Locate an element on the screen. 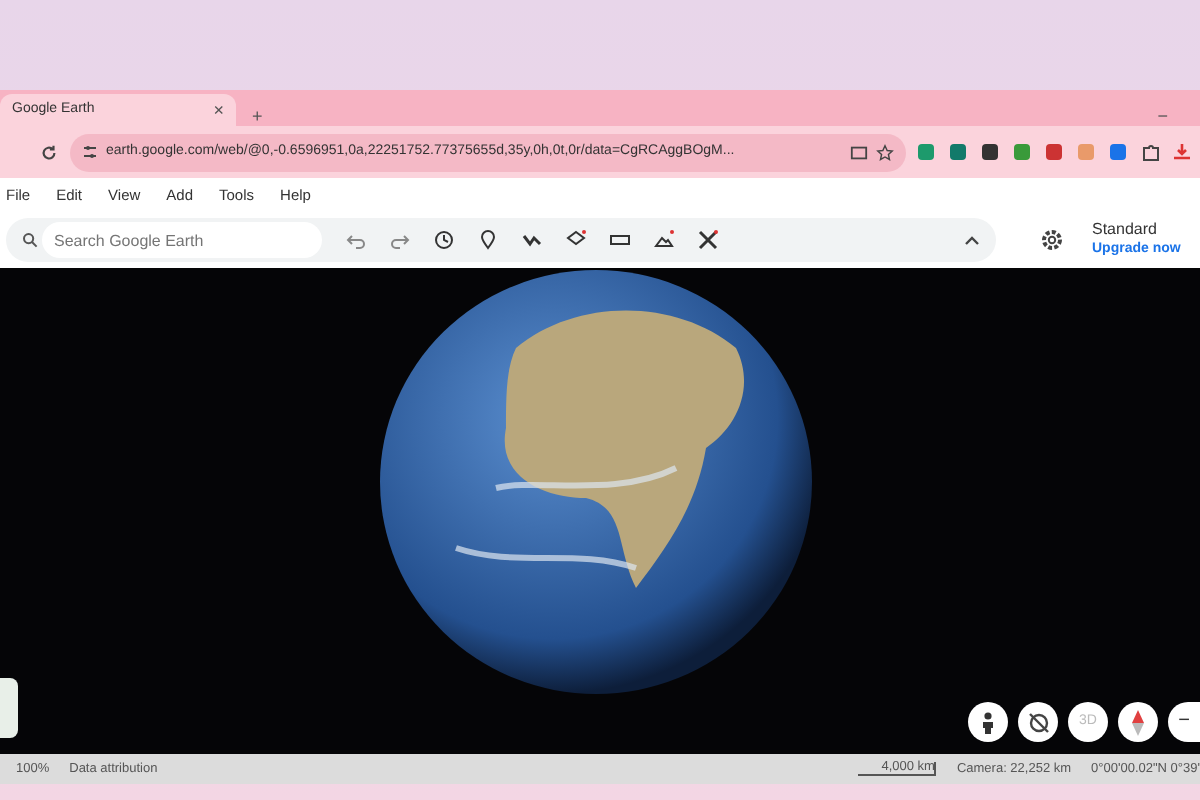  scroll-handle is located at coordinates (9, 708).